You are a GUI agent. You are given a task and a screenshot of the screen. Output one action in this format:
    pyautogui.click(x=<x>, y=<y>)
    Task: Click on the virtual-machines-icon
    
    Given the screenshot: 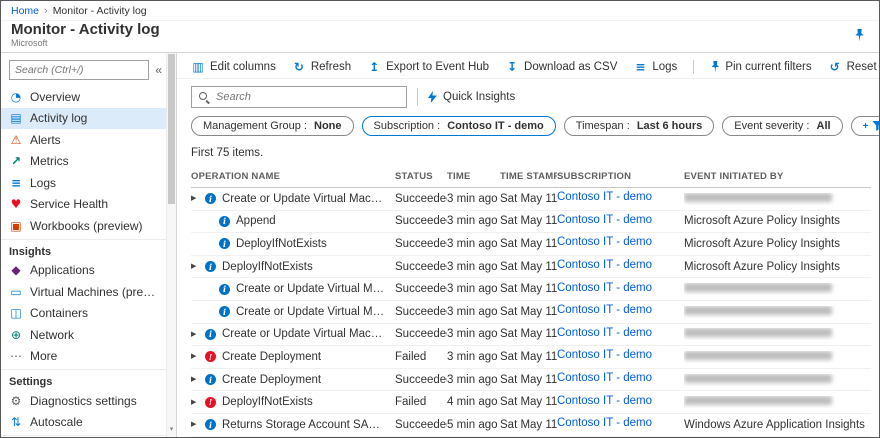 What is the action you would take?
    pyautogui.click(x=16, y=292)
    